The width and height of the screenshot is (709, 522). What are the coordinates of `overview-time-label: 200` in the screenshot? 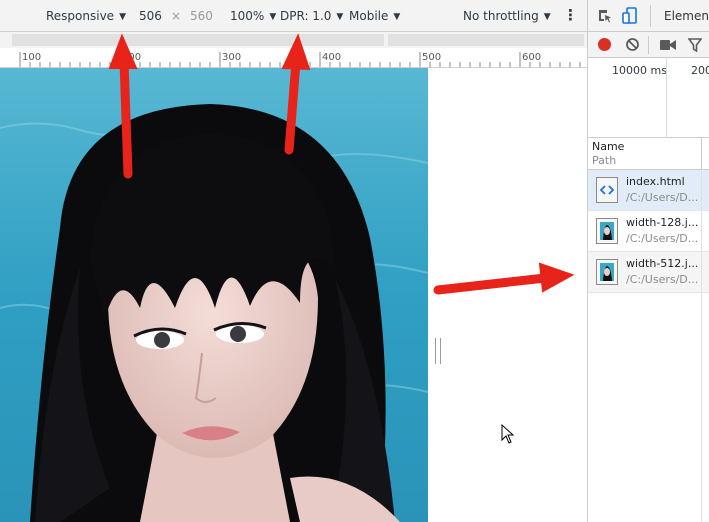 It's located at (700, 70).